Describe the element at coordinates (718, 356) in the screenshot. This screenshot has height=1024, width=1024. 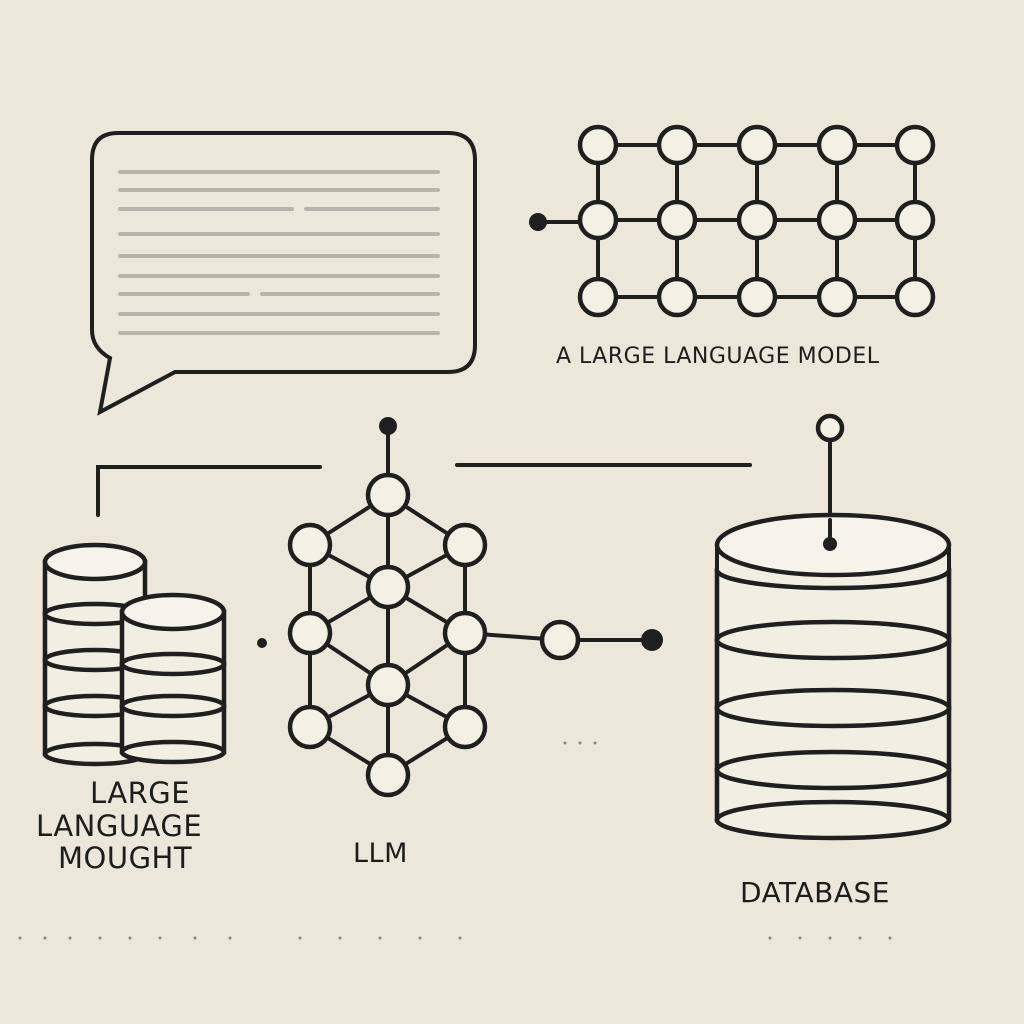
I see `llm-top-label: A LARGE LANGUAGE MODEL` at that location.